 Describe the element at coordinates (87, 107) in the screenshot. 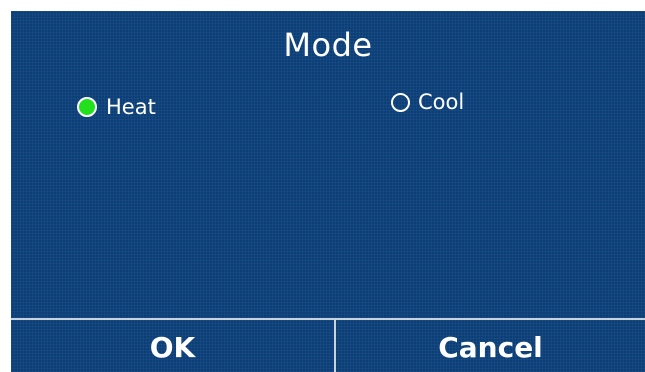

I see `radio-selected-icon` at that location.